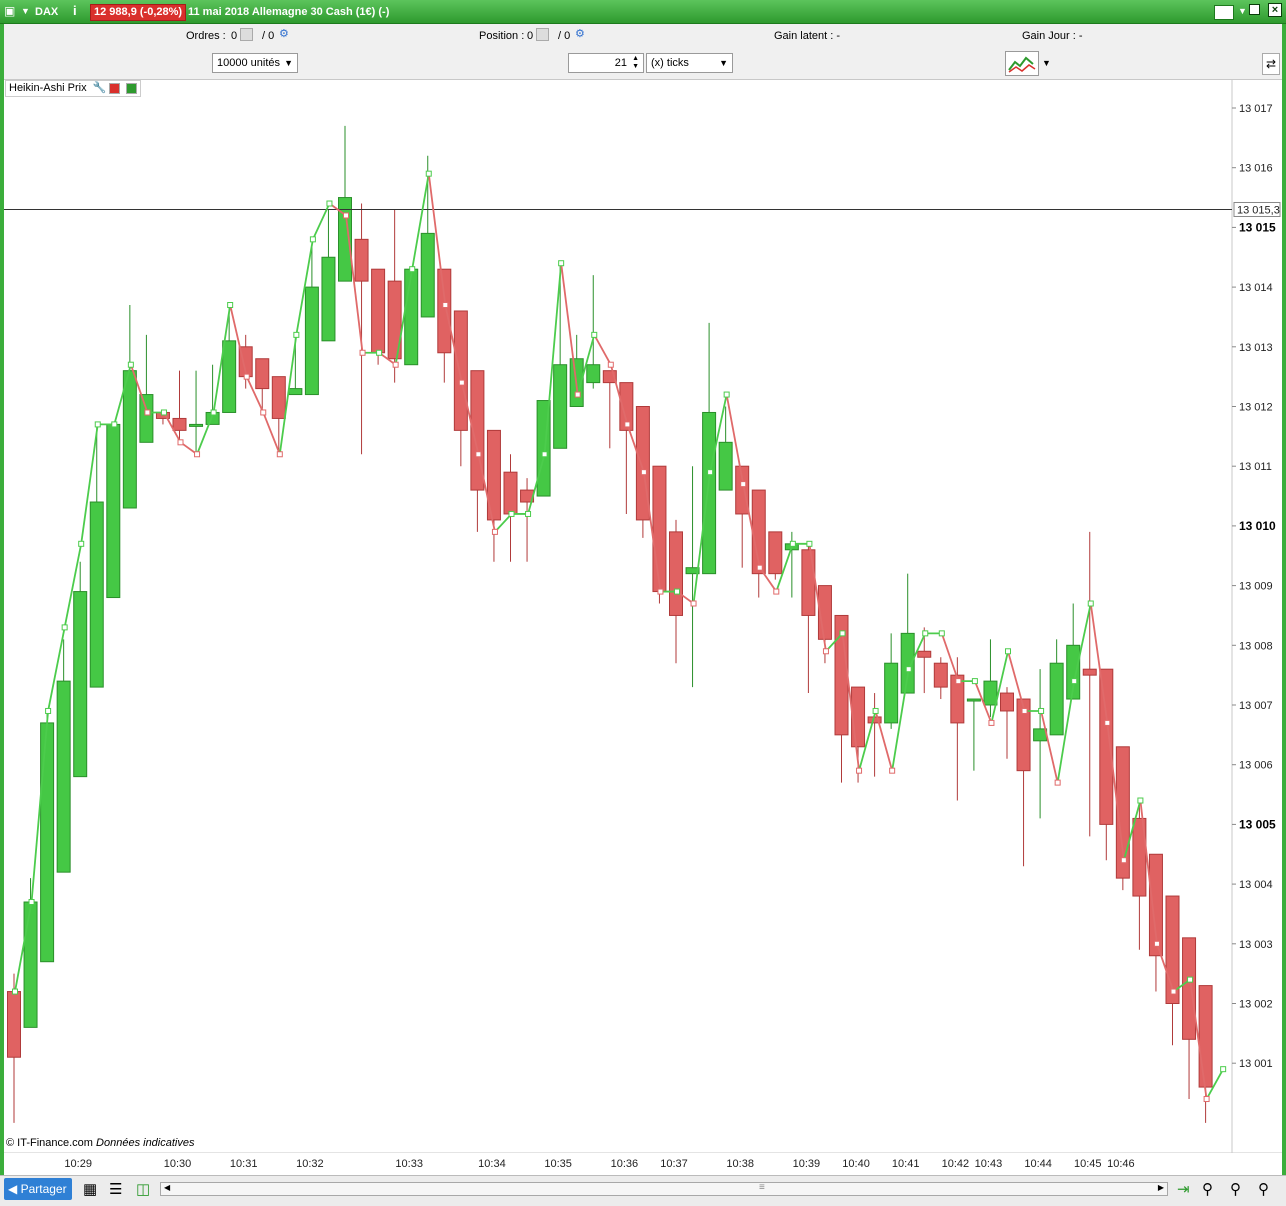 The image size is (1286, 1206). What do you see at coordinates (1256, 945) in the screenshot?
I see `y-tick-label: 13 003` at bounding box center [1256, 945].